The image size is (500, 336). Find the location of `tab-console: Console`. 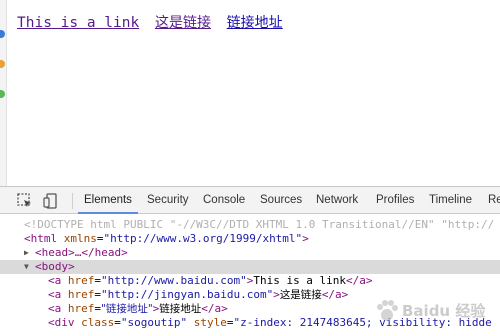

tab-console: Console is located at coordinates (224, 200).